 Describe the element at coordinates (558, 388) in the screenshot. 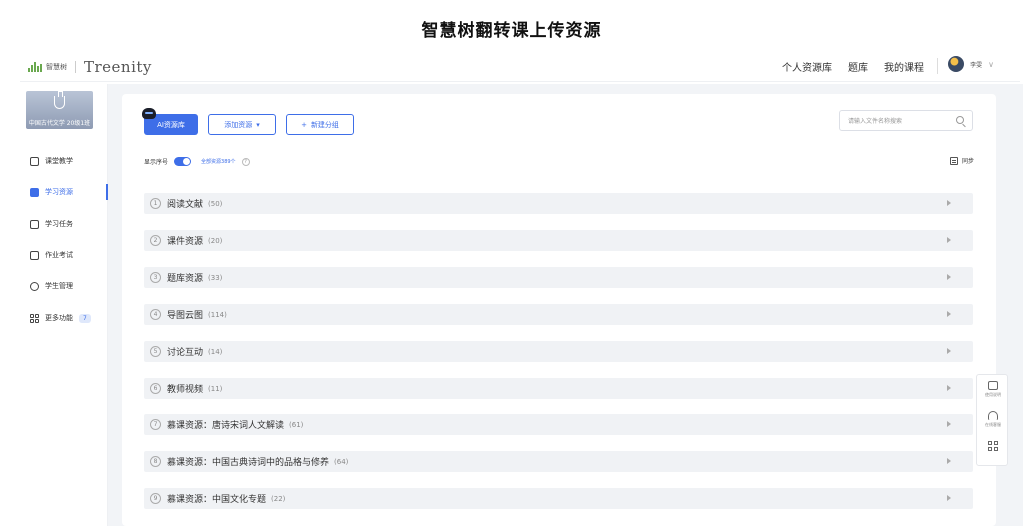

I see `category-row: 6 教师视频 (11)` at that location.